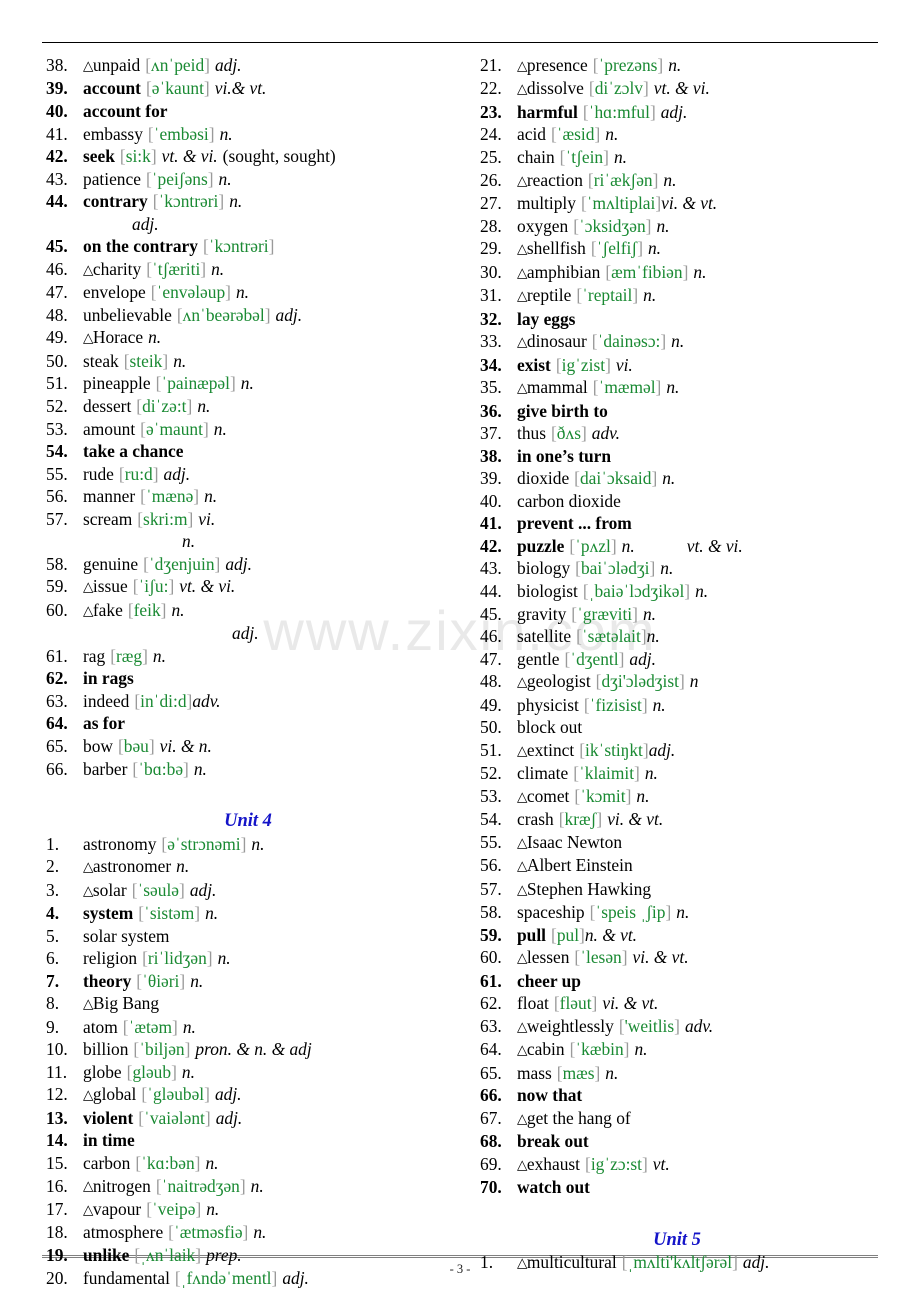 Image resolution: width=920 pixels, height=1302 pixels. What do you see at coordinates (238, 563) in the screenshot?
I see `entry-part-of-speech: adj.` at bounding box center [238, 563].